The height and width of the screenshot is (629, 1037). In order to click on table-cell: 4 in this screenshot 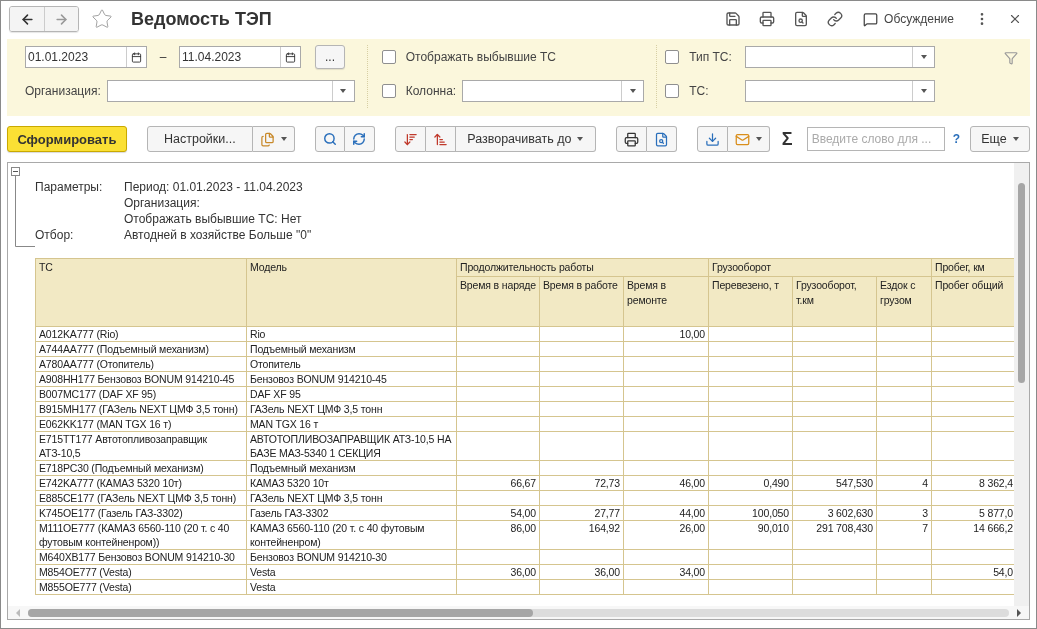, I will do `click(904, 483)`.